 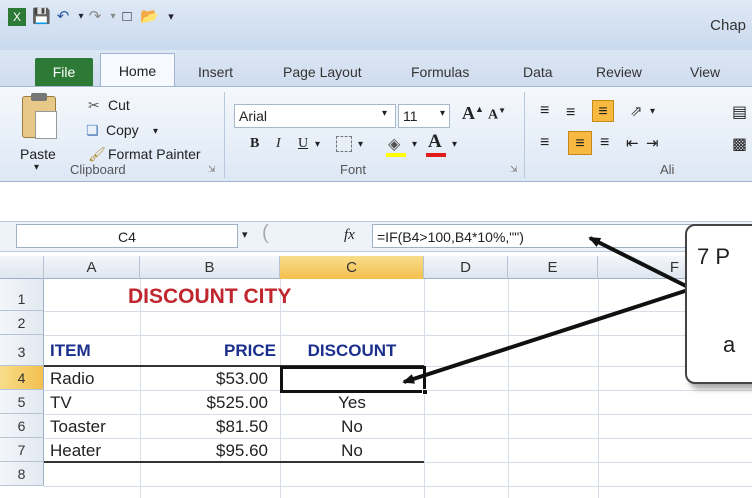 I want to click on callout-line-2: a, so click(x=729, y=344).